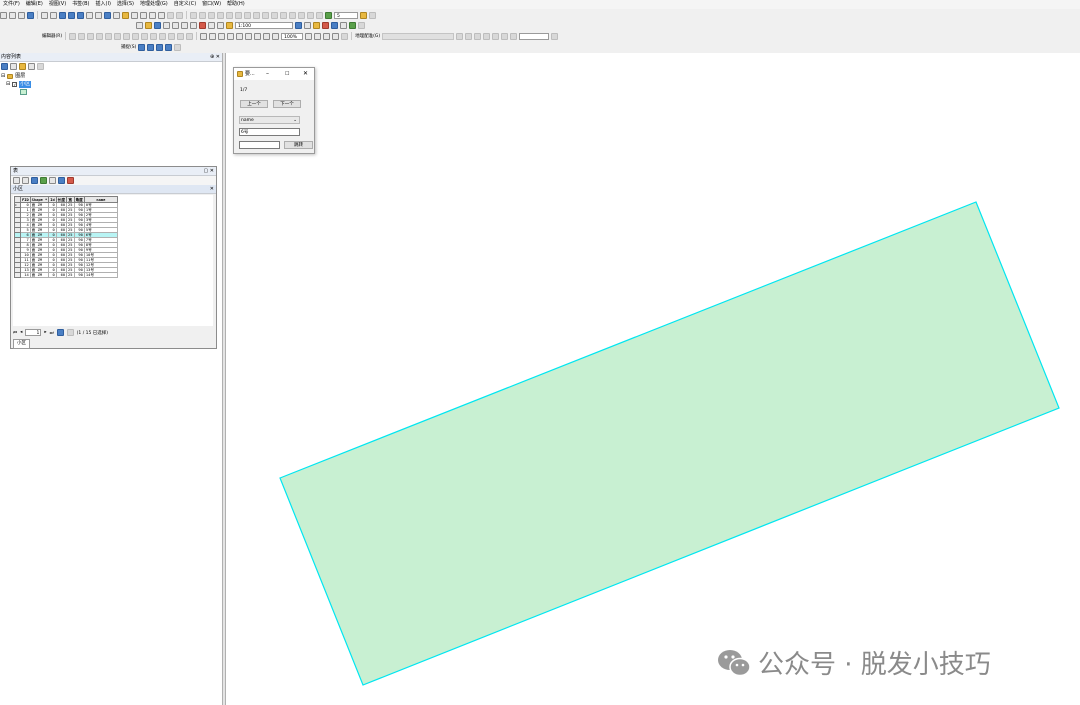 This screenshot has height=705, width=1080. Describe the element at coordinates (301, 15) in the screenshot. I see `union-icon` at that location.